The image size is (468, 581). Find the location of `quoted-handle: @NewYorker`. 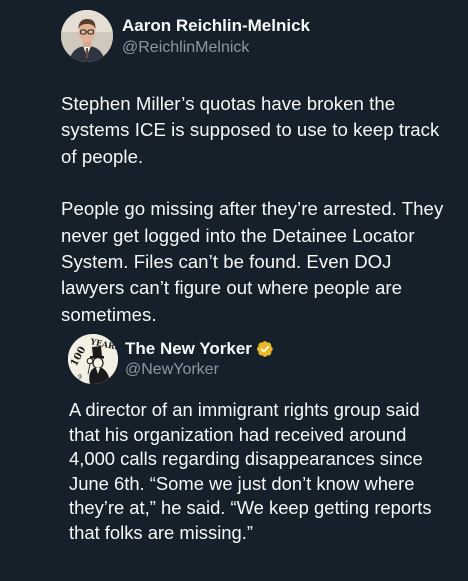

quoted-handle: @NewYorker is located at coordinates (199, 370).